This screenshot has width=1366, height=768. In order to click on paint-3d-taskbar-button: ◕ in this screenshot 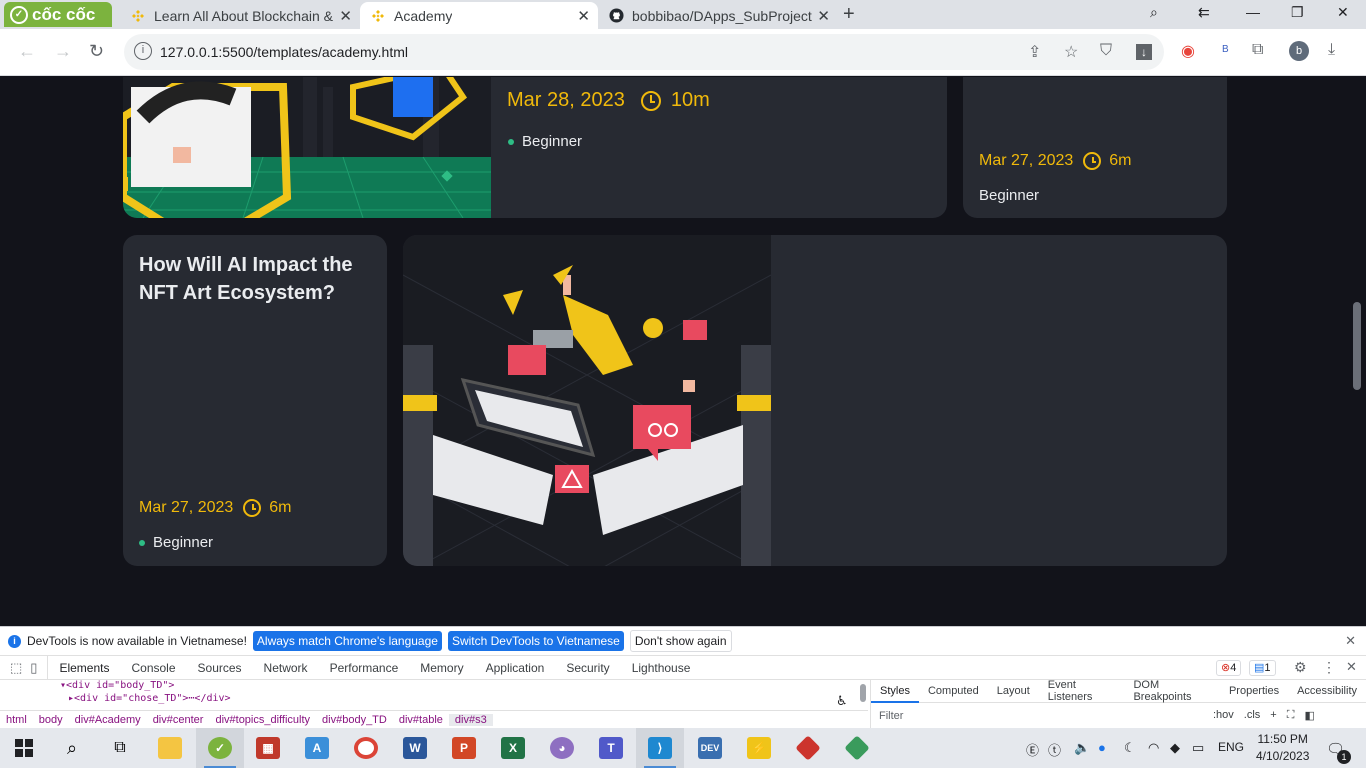, I will do `click(562, 748)`.